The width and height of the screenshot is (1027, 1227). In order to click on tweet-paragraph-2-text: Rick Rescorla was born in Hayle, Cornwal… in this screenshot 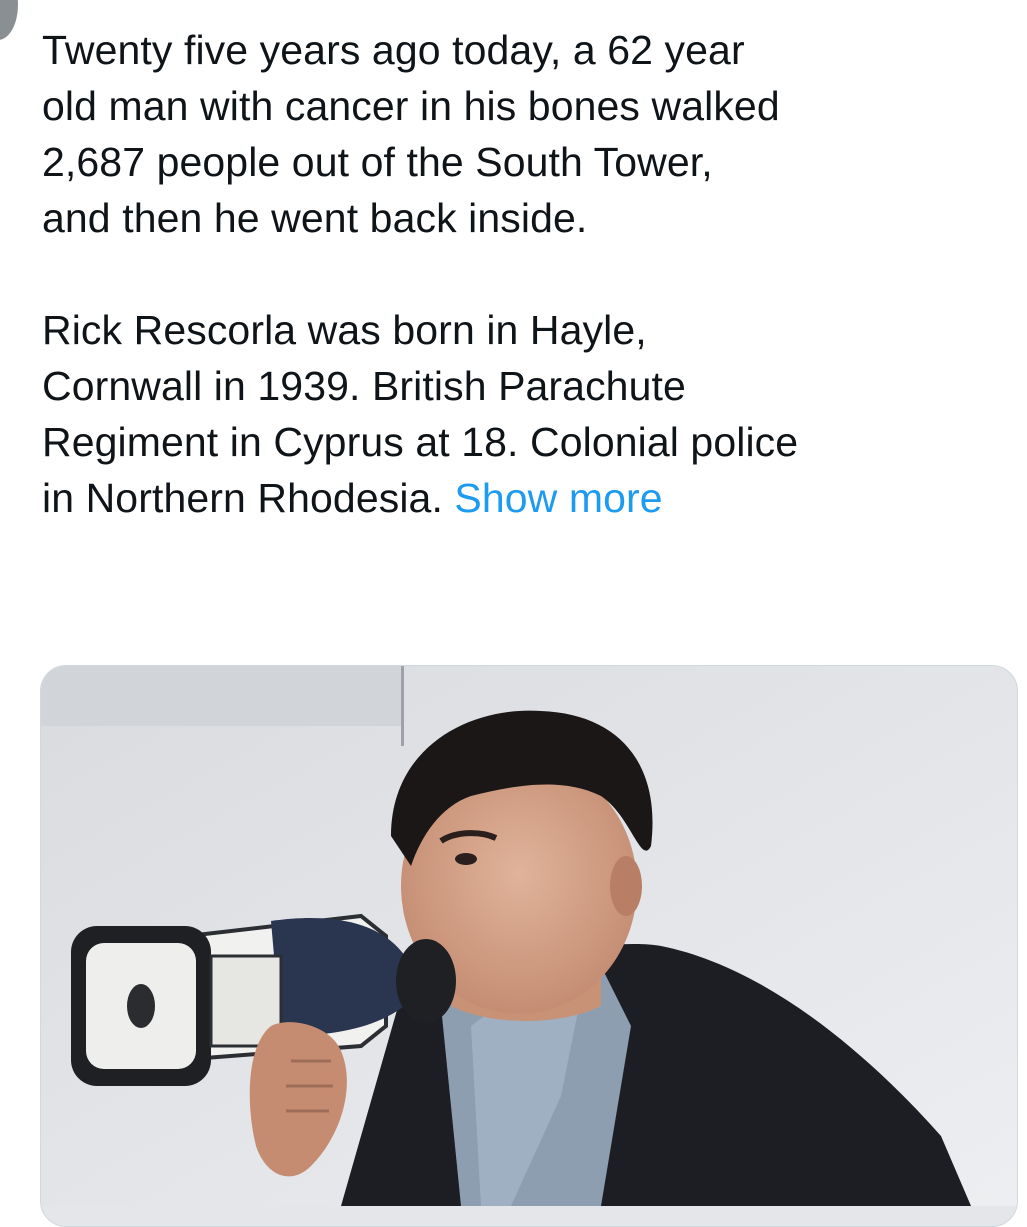, I will do `click(420, 414)`.